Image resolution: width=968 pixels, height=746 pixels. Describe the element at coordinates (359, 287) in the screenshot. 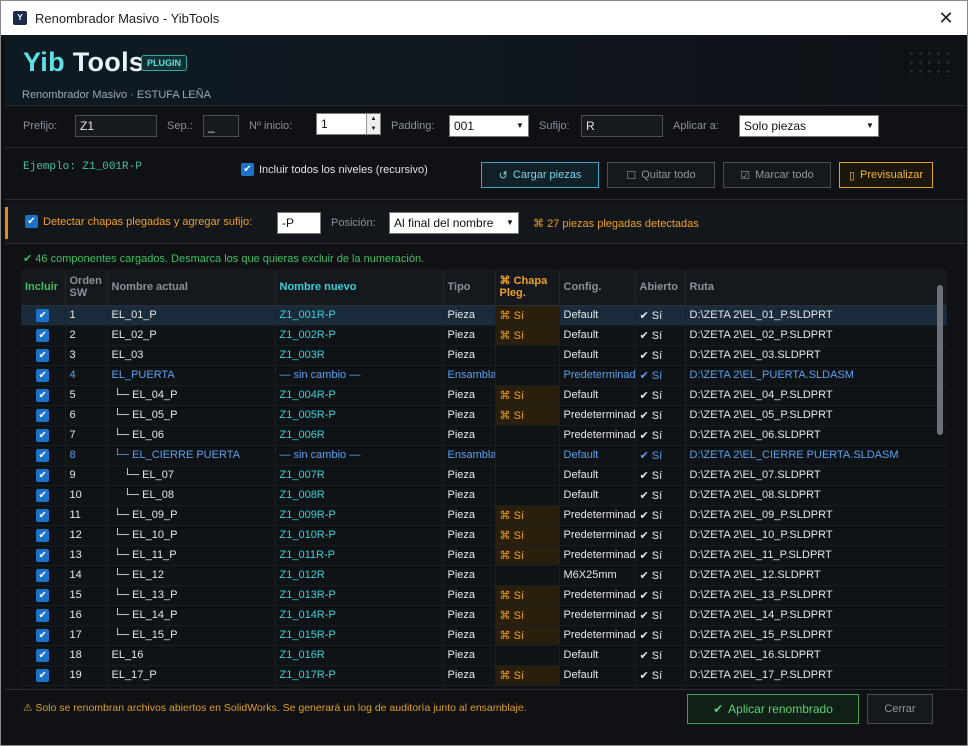

I see `col-nombre-nuevo: Nombre nuevo` at that location.